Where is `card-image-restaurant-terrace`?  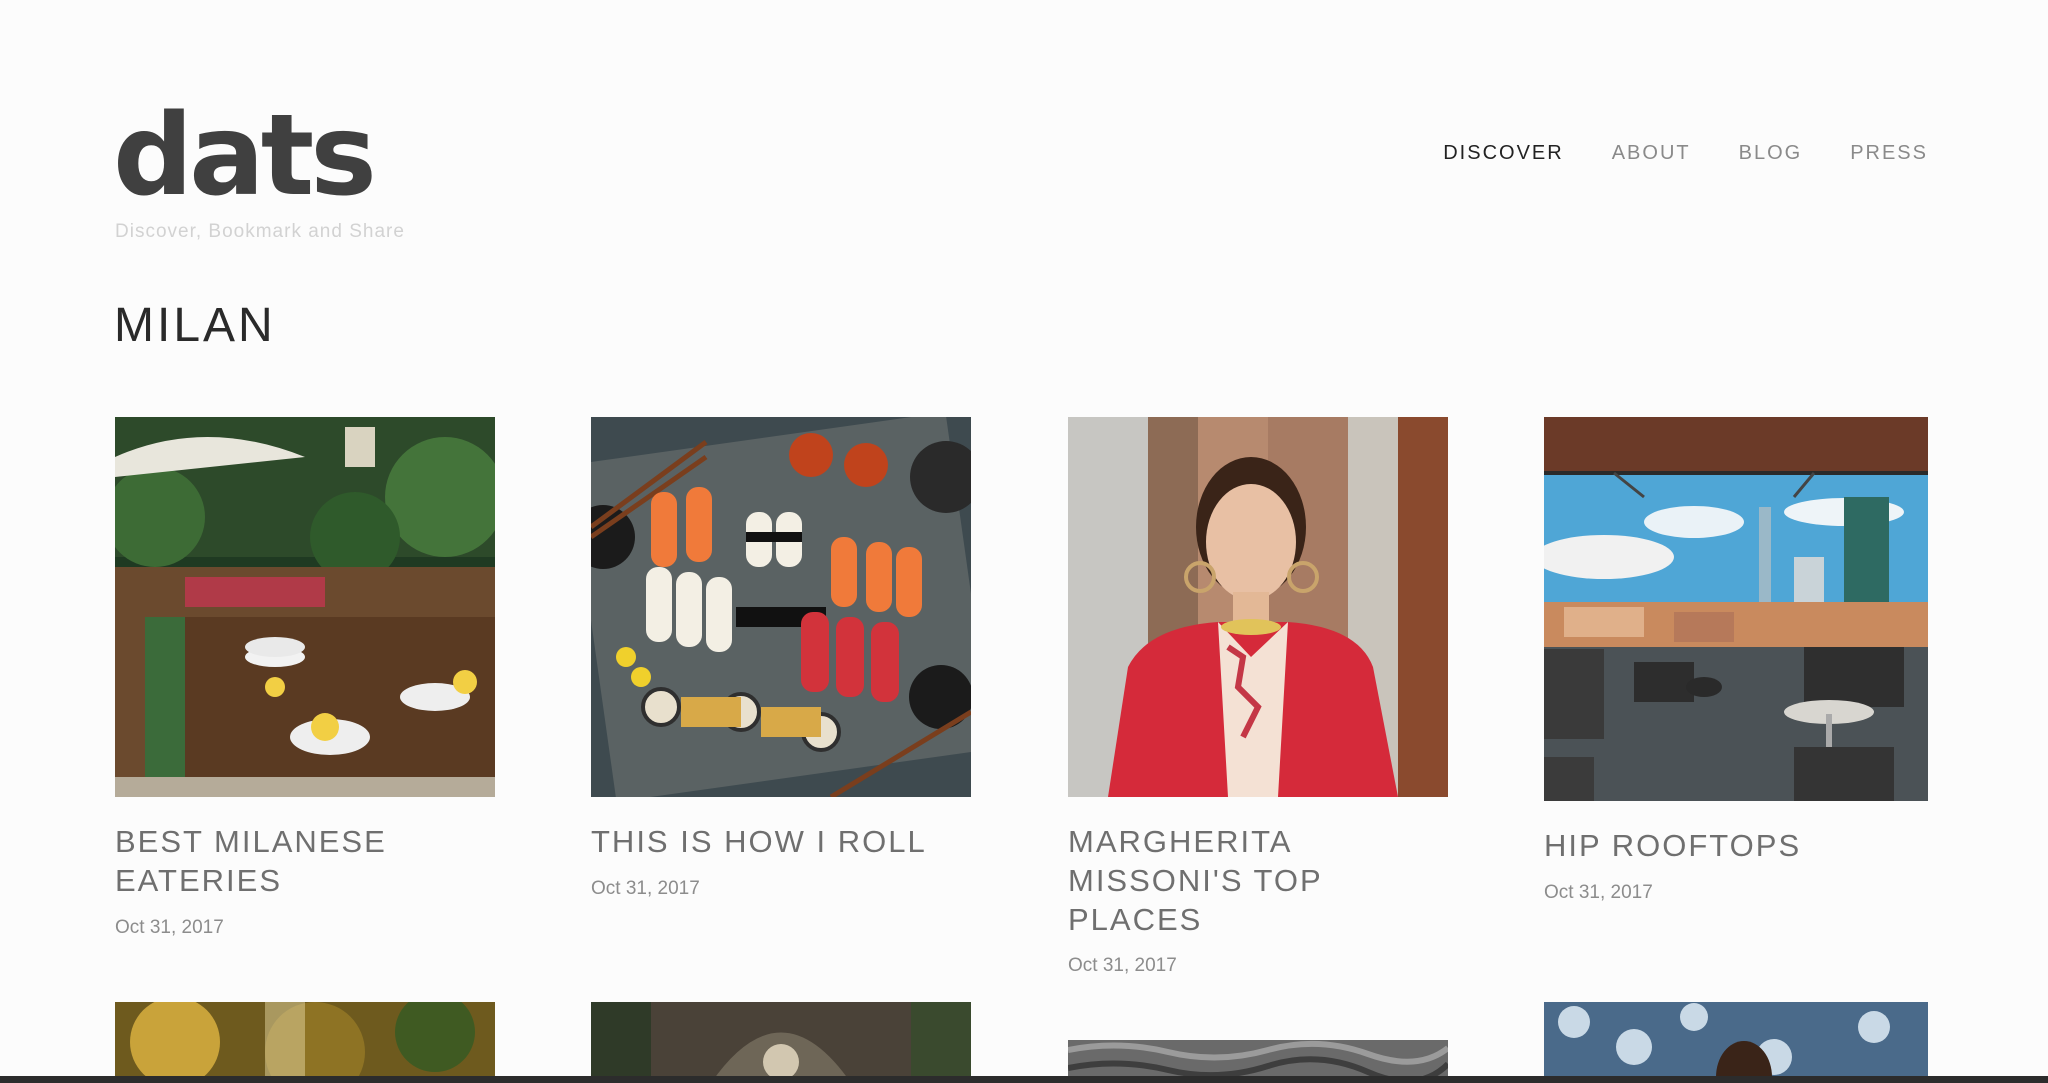 card-image-restaurant-terrace is located at coordinates (305, 607).